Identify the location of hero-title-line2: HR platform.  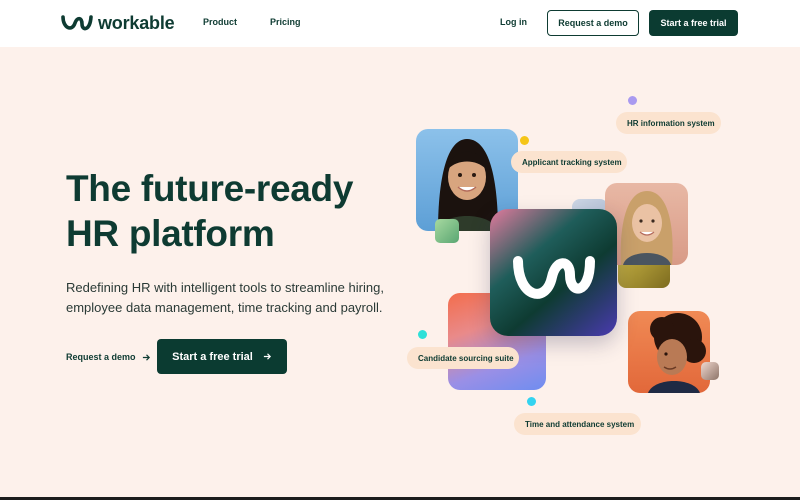
(170, 233).